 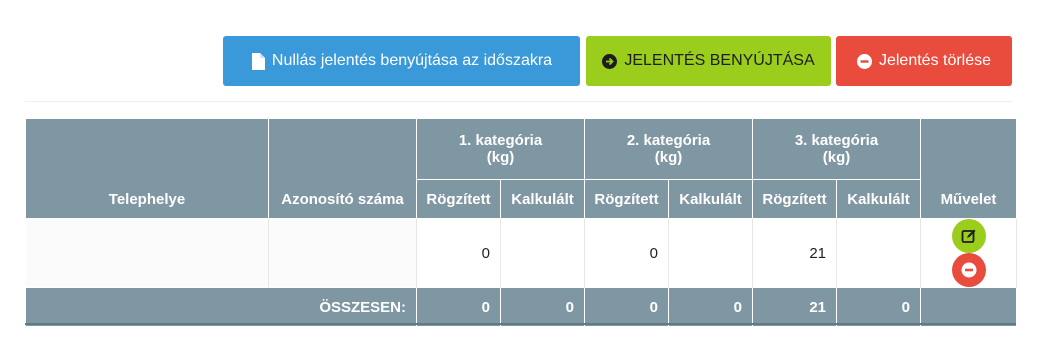 I want to click on document-icon, so click(x=258, y=61).